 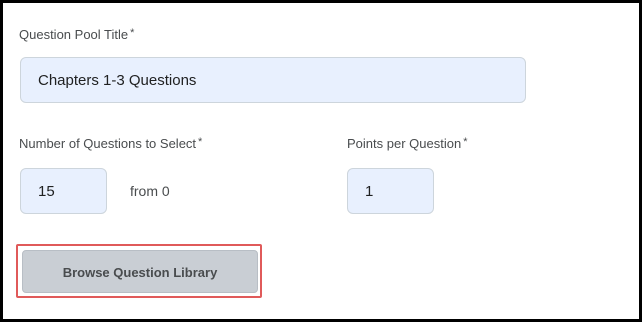 What do you see at coordinates (132, 33) in the screenshot?
I see `pool-title-required-marker: *` at bounding box center [132, 33].